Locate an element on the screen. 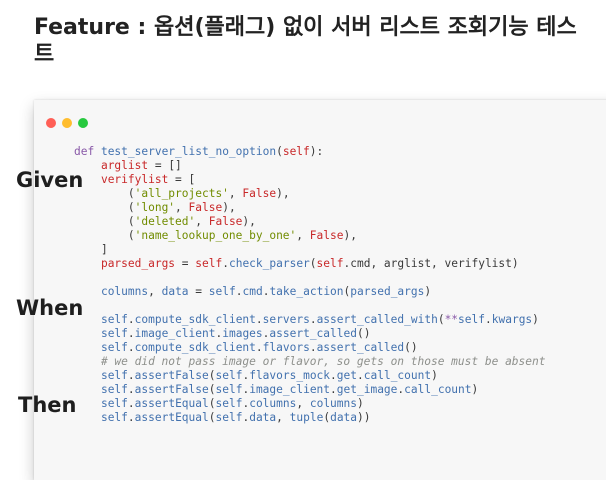 The height and width of the screenshot is (480, 606). minimize-dot-icon is located at coordinates (67, 123).